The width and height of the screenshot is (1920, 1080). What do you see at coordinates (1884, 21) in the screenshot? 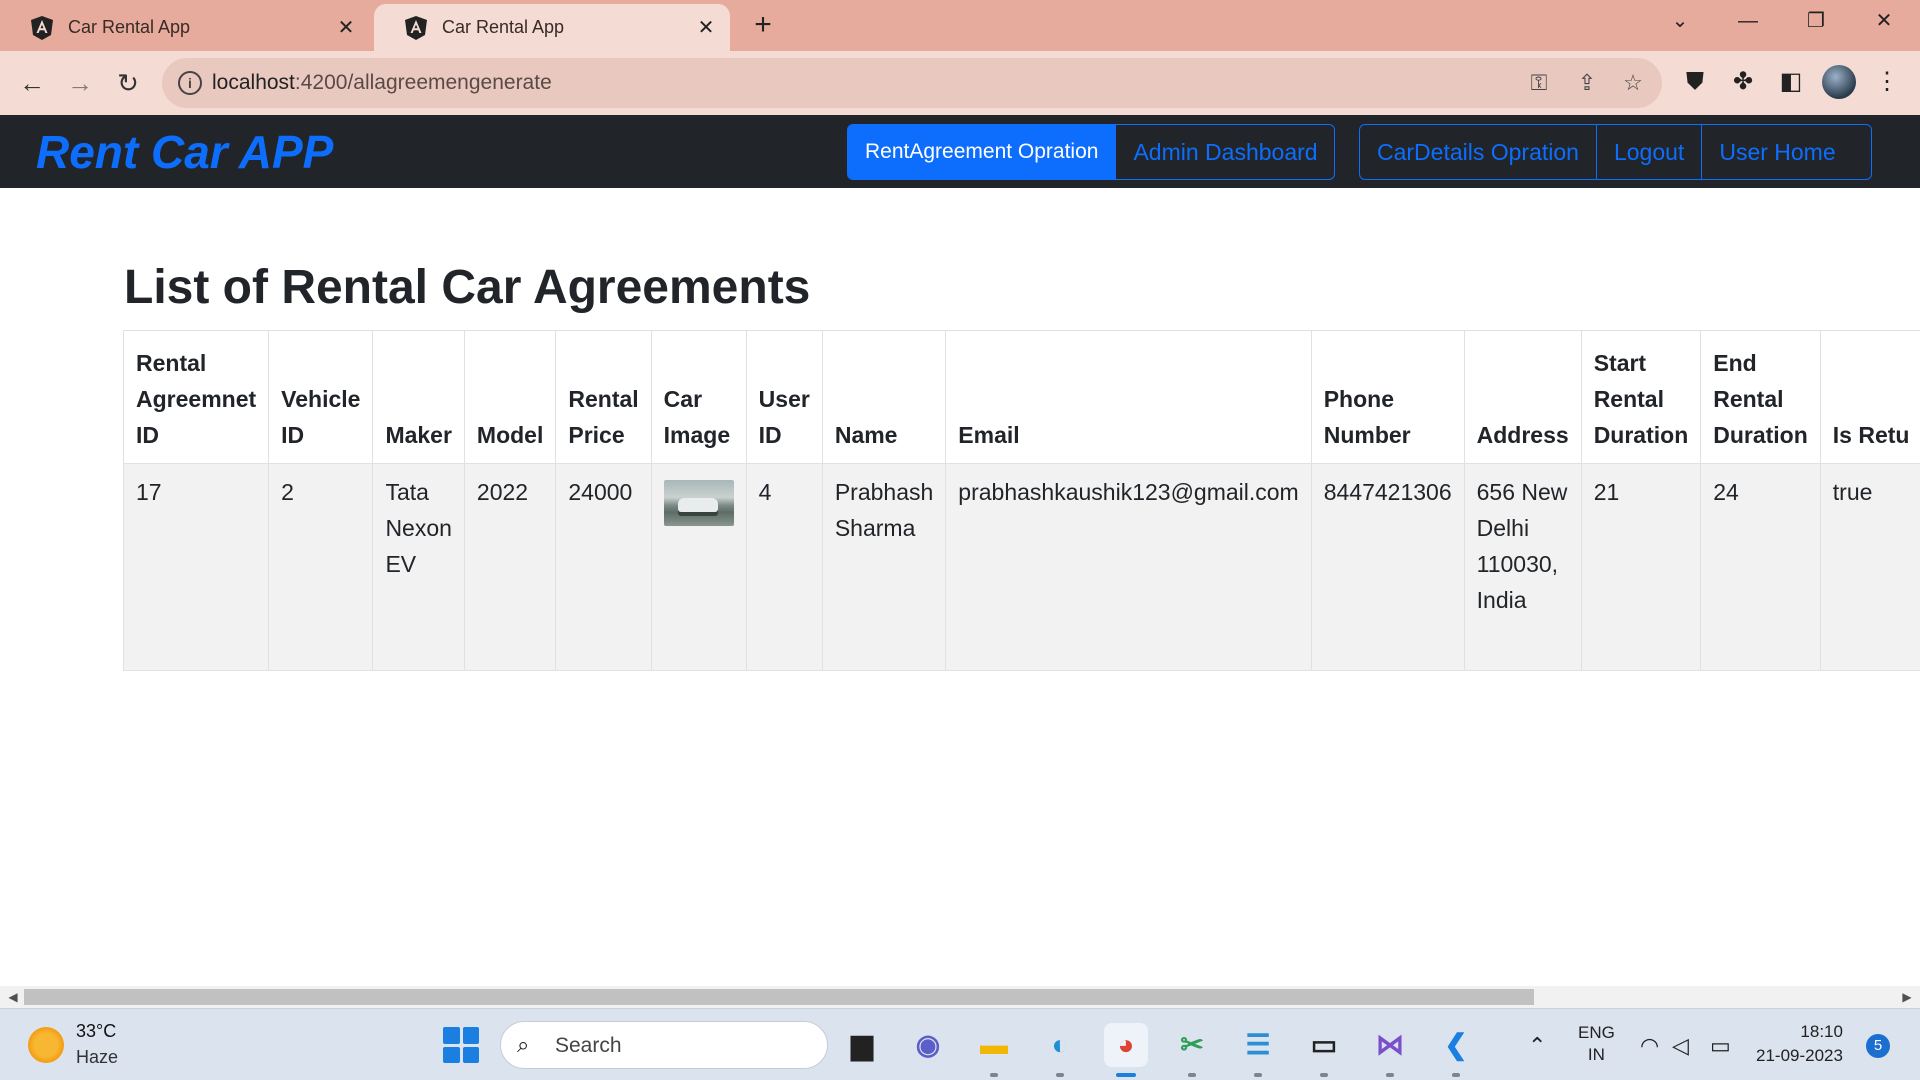
I see `close-window-icon: ✕` at bounding box center [1884, 21].